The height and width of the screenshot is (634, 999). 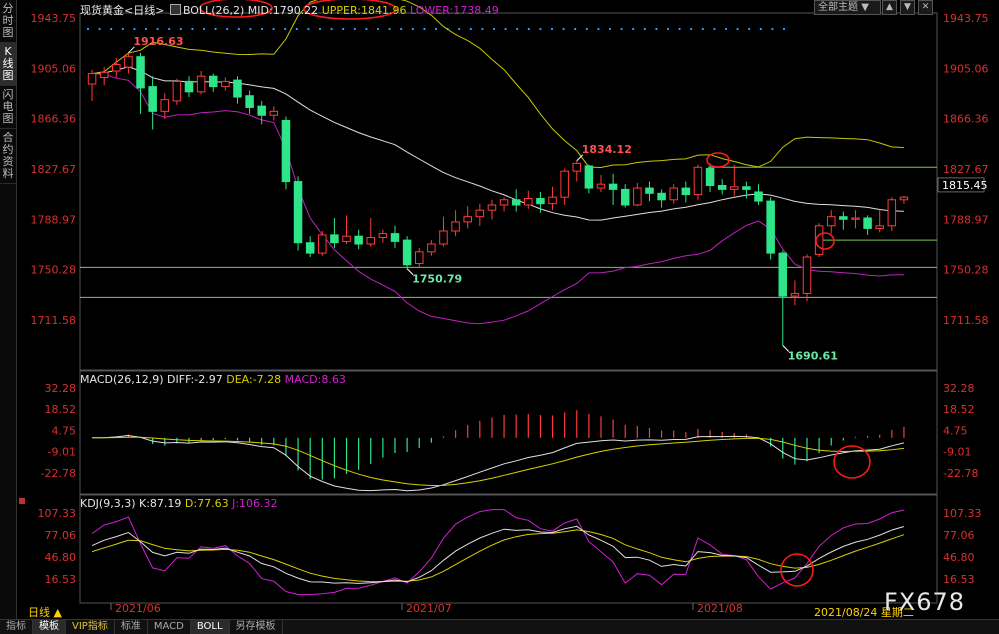 I want to click on sidebar-item-flash: 闪电图, so click(x=8, y=107).